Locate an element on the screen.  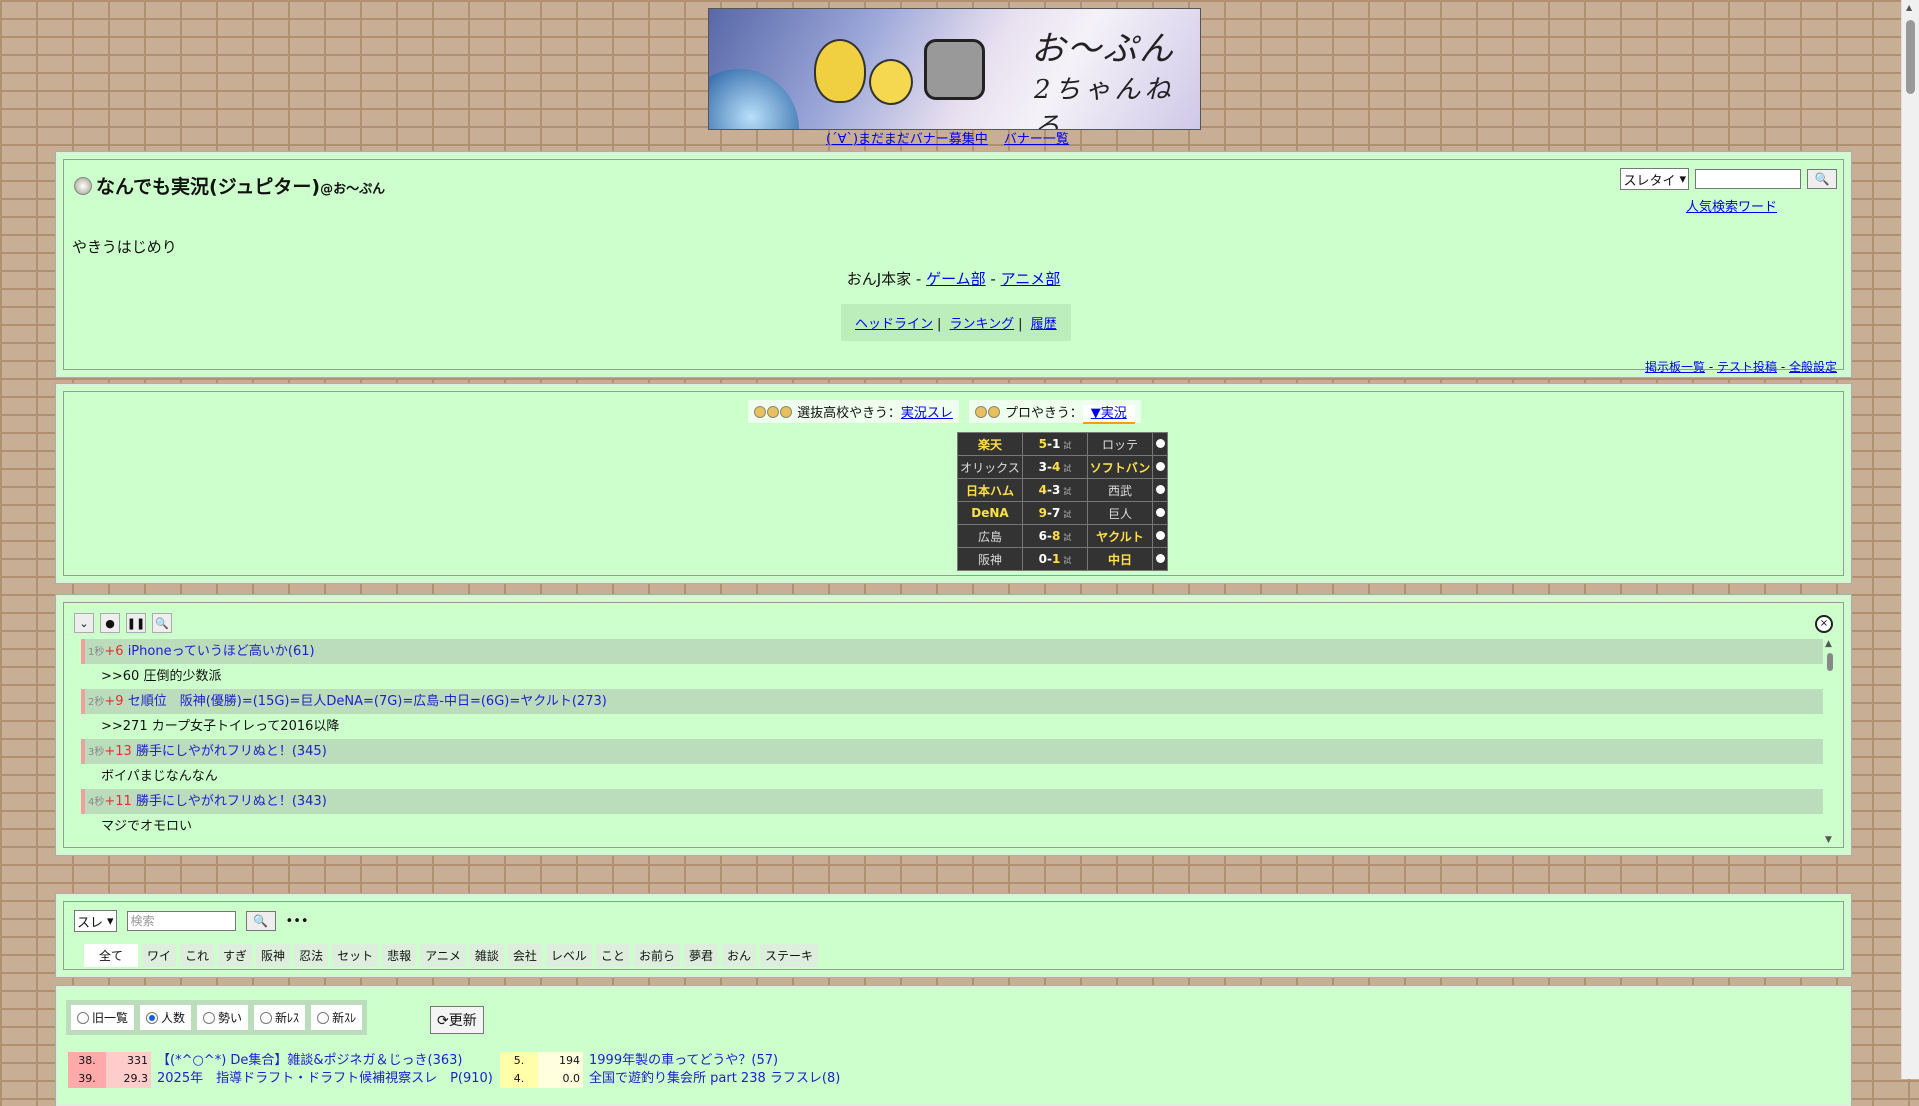
away-team: 中日 is located at coordinates (1120, 559).